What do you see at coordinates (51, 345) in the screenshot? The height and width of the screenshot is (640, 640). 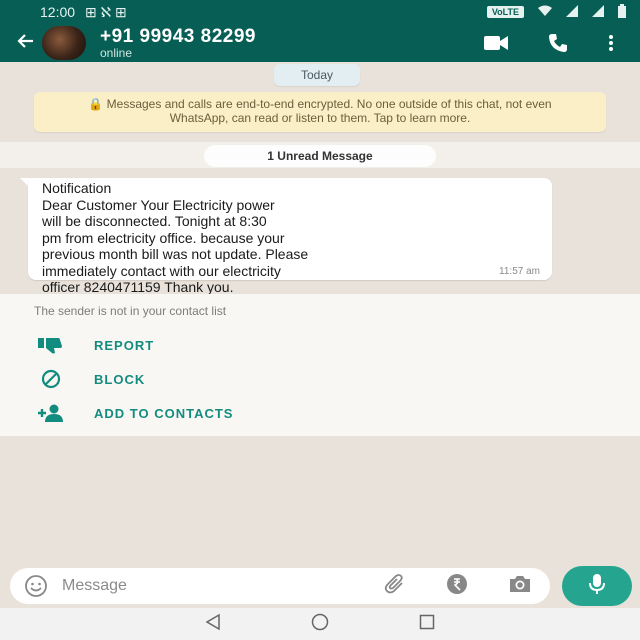 I see `thumbs-down-icon` at bounding box center [51, 345].